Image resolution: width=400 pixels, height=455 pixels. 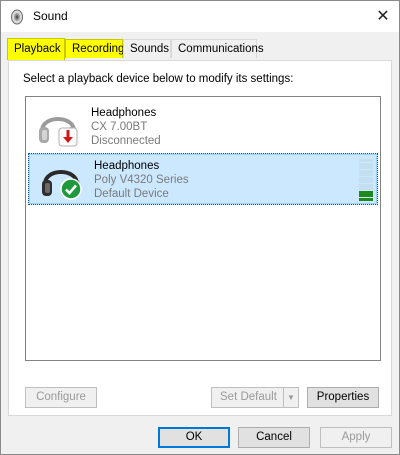 I want to click on set-default-label: Set Default, so click(x=248, y=397).